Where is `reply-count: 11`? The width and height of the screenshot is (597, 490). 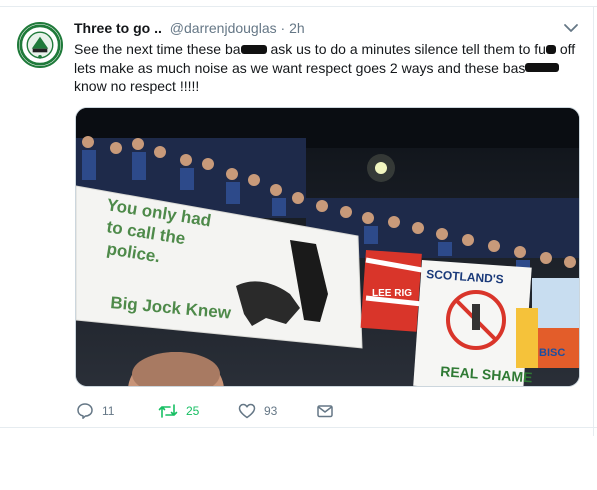
reply-count: 11 is located at coordinates (108, 411).